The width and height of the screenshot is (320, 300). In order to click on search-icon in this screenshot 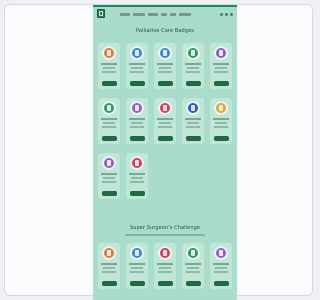, I will do `click(221, 14)`.